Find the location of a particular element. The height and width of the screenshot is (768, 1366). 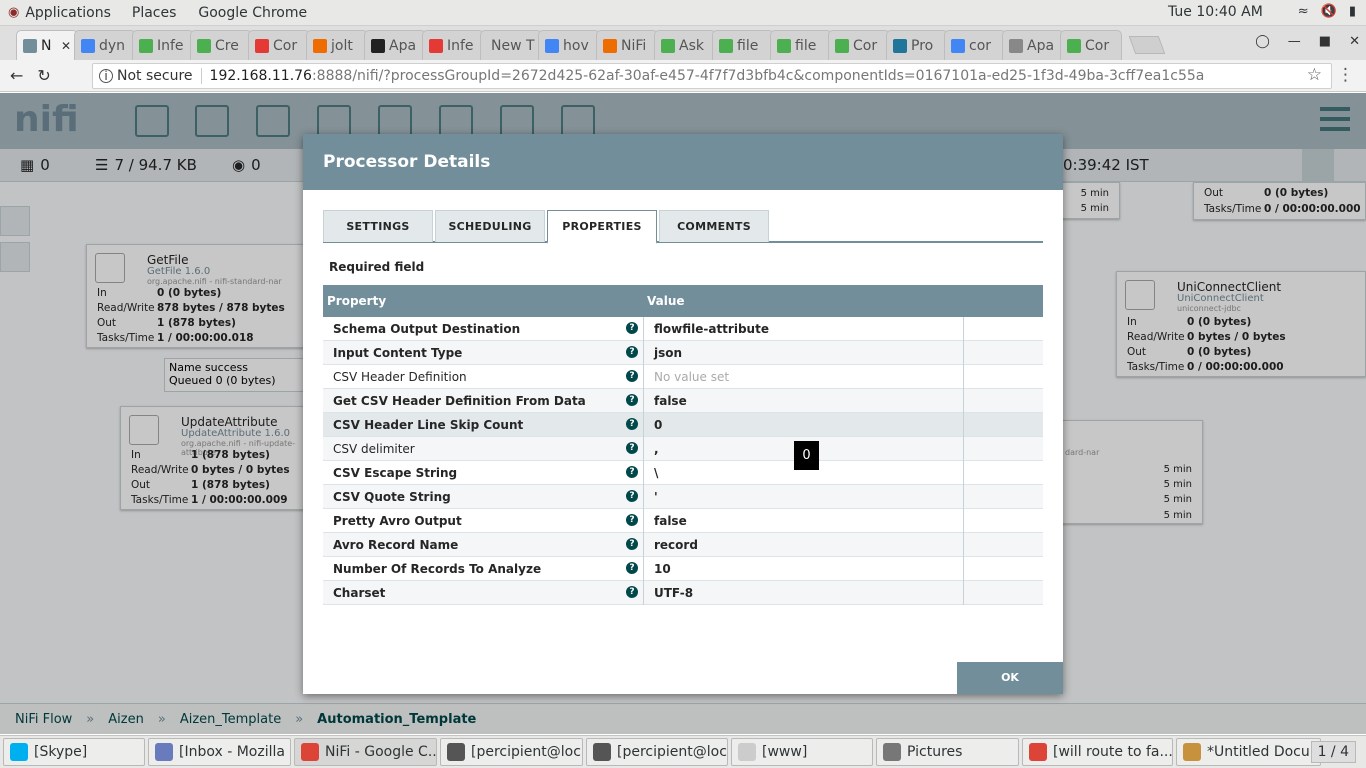

minimize-icon: — is located at coordinates (1294, 41).